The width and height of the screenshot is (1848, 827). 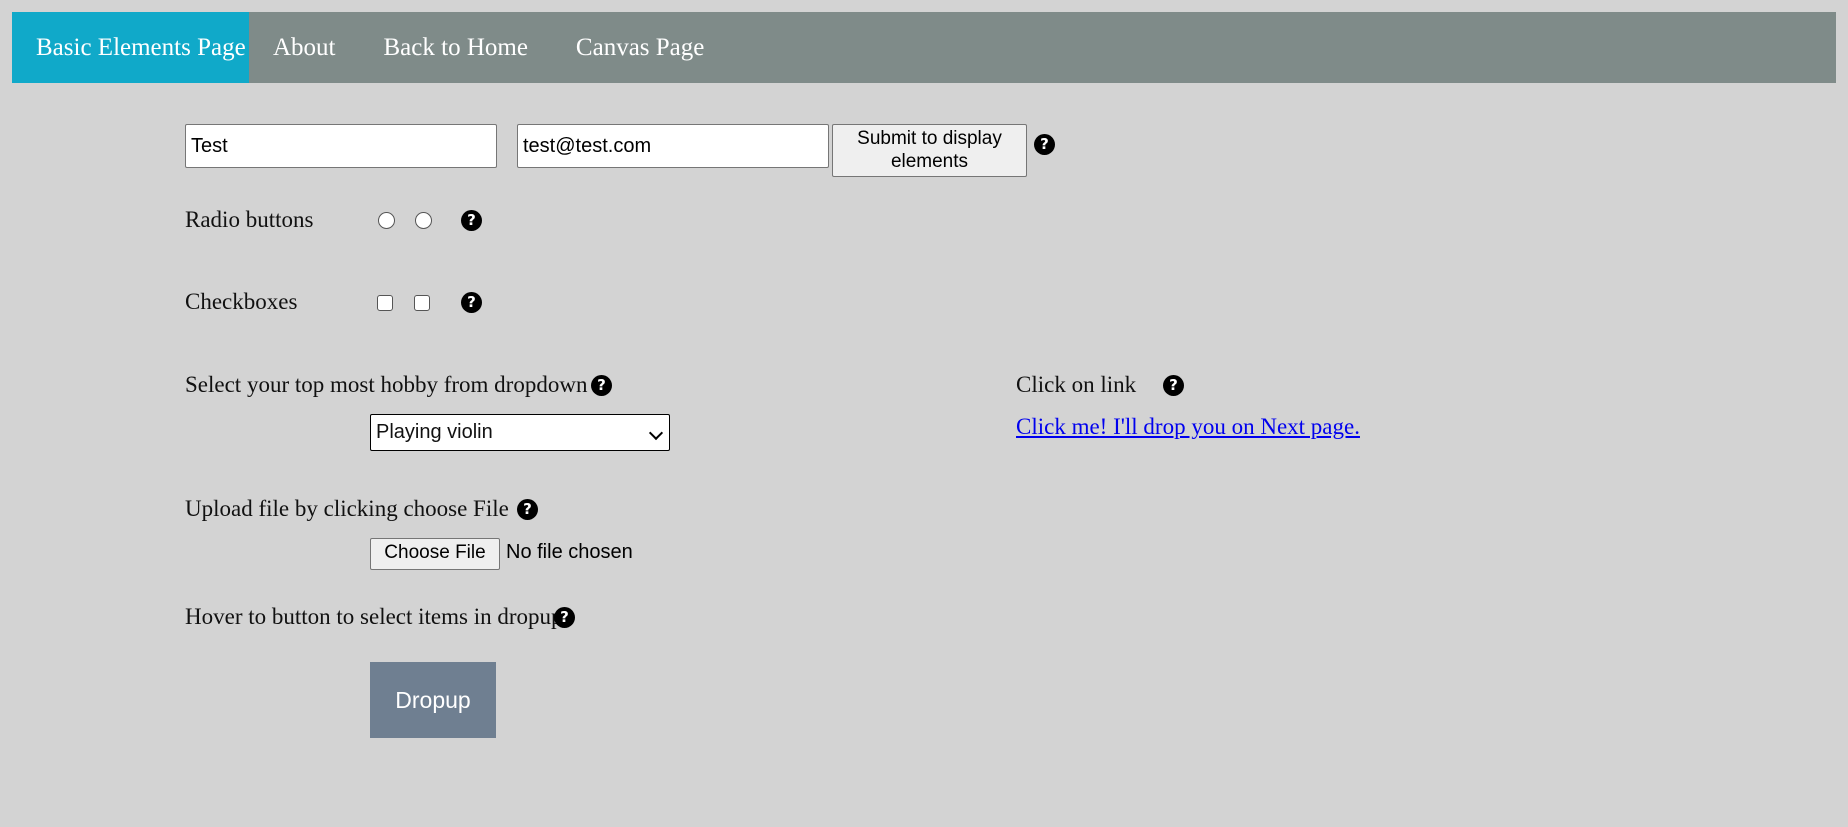 I want to click on hobby-label: Select your top most hobby from dropdown, so click(x=386, y=384).